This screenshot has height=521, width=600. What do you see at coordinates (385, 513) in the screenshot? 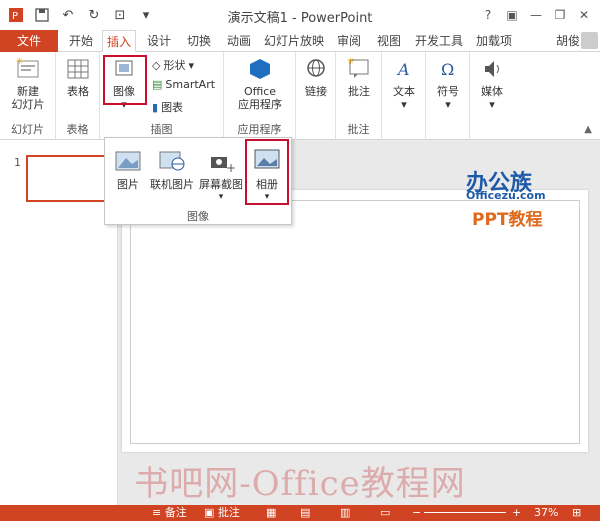
I see `slideshow-view-icon: ▭` at bounding box center [385, 513].